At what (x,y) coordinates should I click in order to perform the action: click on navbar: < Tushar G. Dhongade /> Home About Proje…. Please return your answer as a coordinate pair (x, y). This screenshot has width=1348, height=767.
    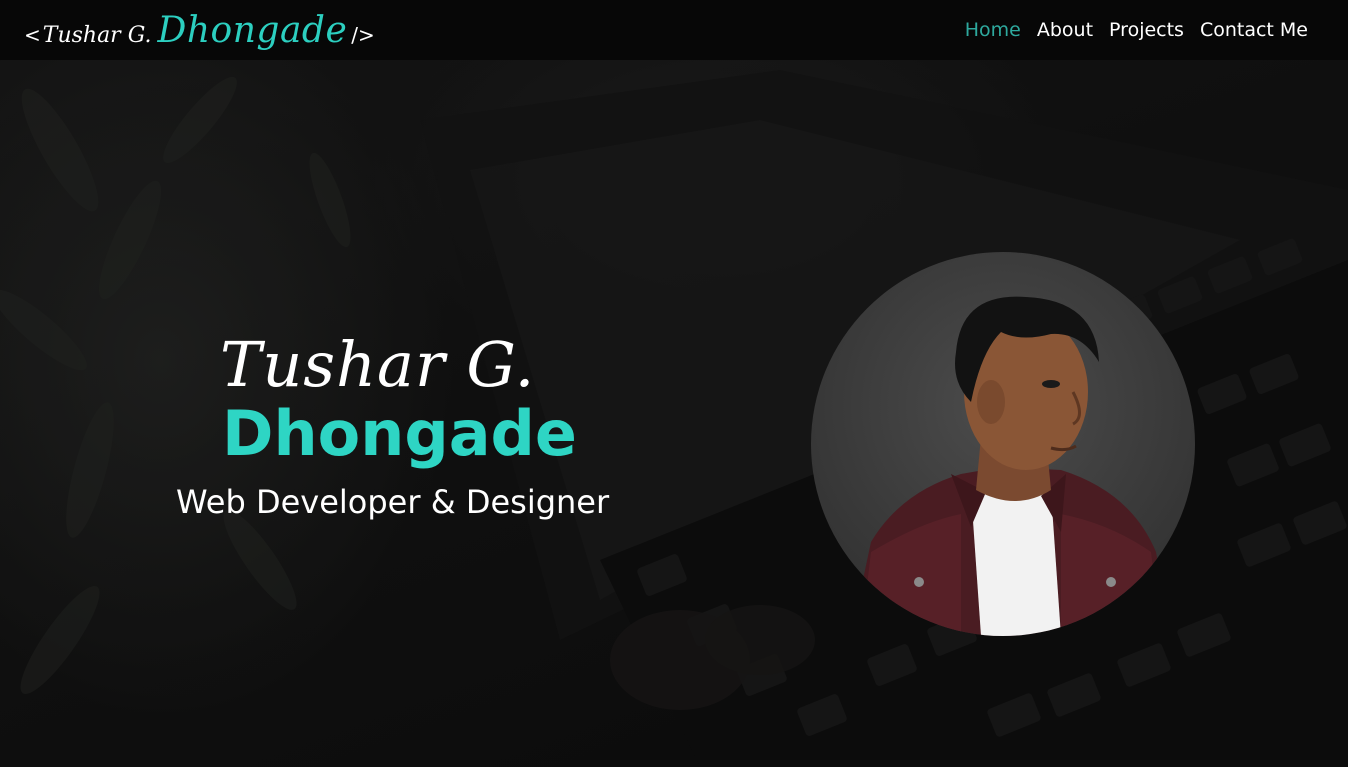
    Looking at the image, I should click on (674, 30).